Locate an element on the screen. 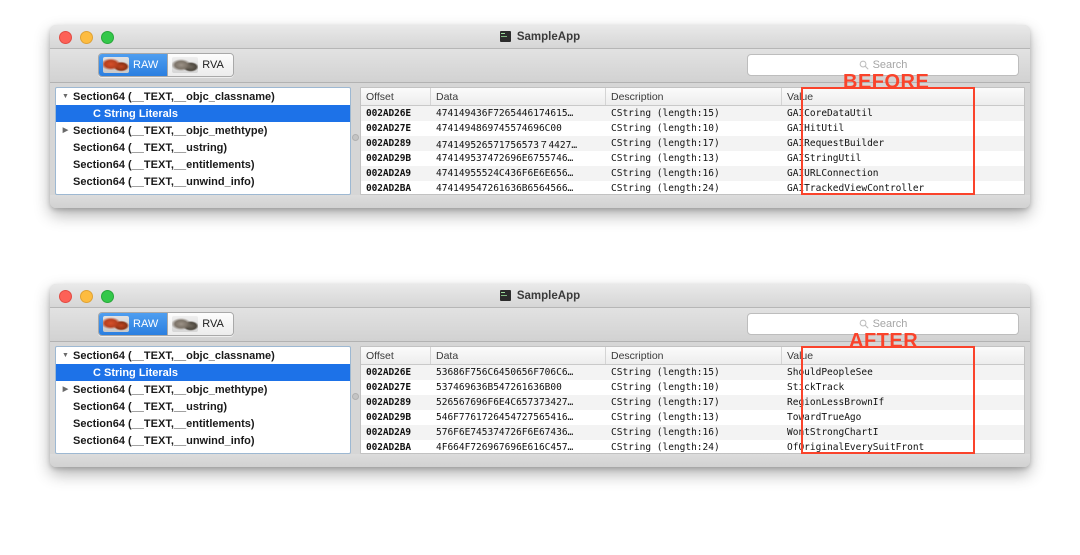 The height and width of the screenshot is (555, 1080). cell-description: CString (length:10) is located at coordinates (665, 128).